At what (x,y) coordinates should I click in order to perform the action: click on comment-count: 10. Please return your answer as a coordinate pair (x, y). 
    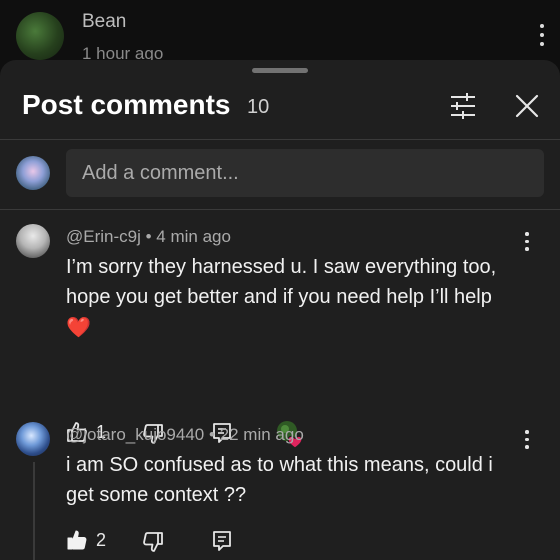
    Looking at the image, I should click on (258, 107).